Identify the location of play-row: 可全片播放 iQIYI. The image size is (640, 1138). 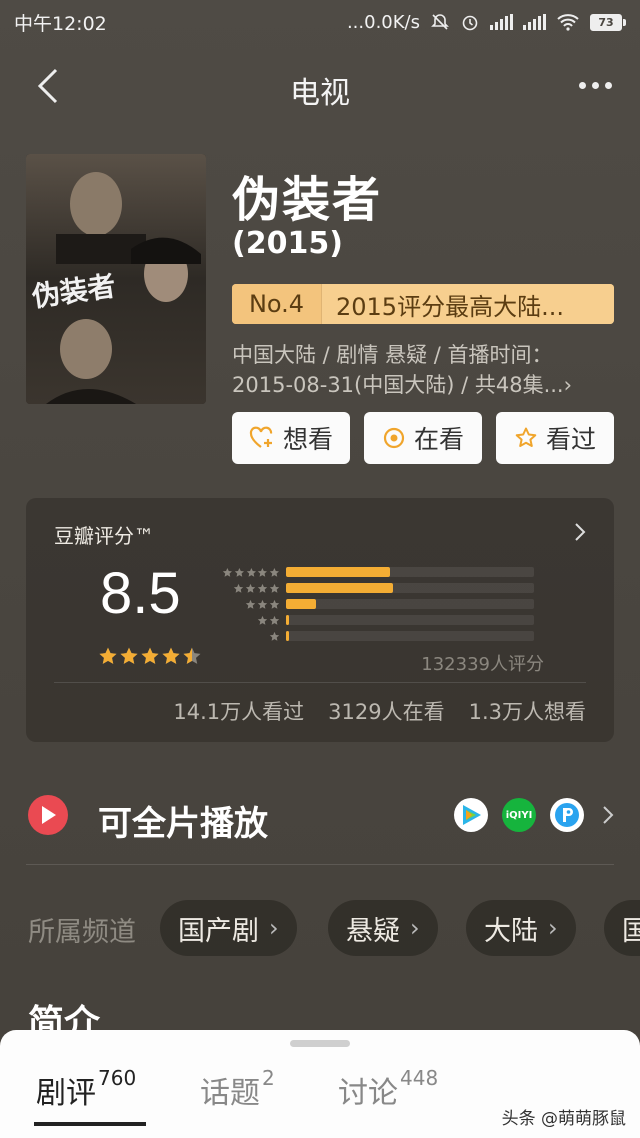
(320, 815).